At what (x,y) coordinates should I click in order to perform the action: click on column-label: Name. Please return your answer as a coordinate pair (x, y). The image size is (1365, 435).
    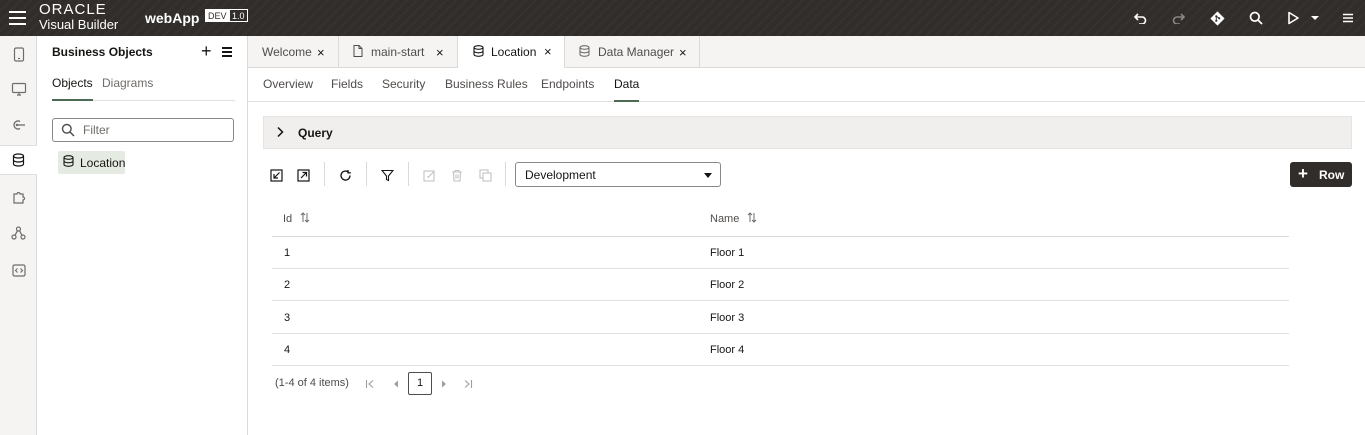
    Looking at the image, I should click on (725, 219).